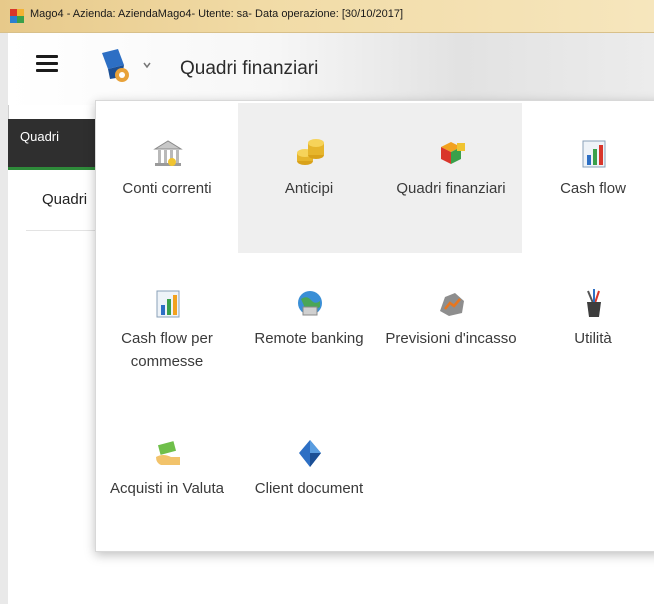  I want to click on tools-cup-icon, so click(594, 303).